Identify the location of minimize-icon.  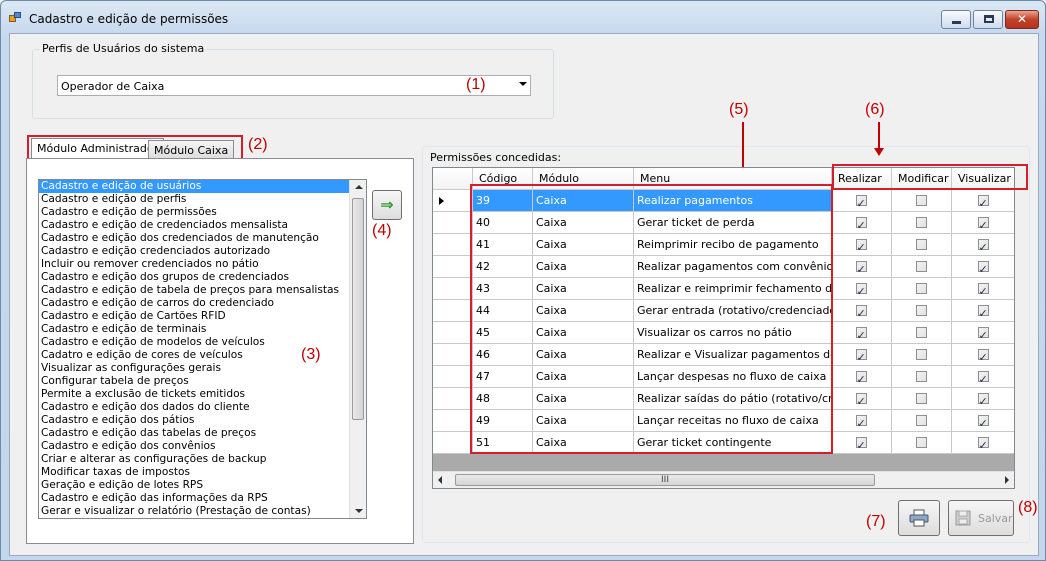
(956, 22).